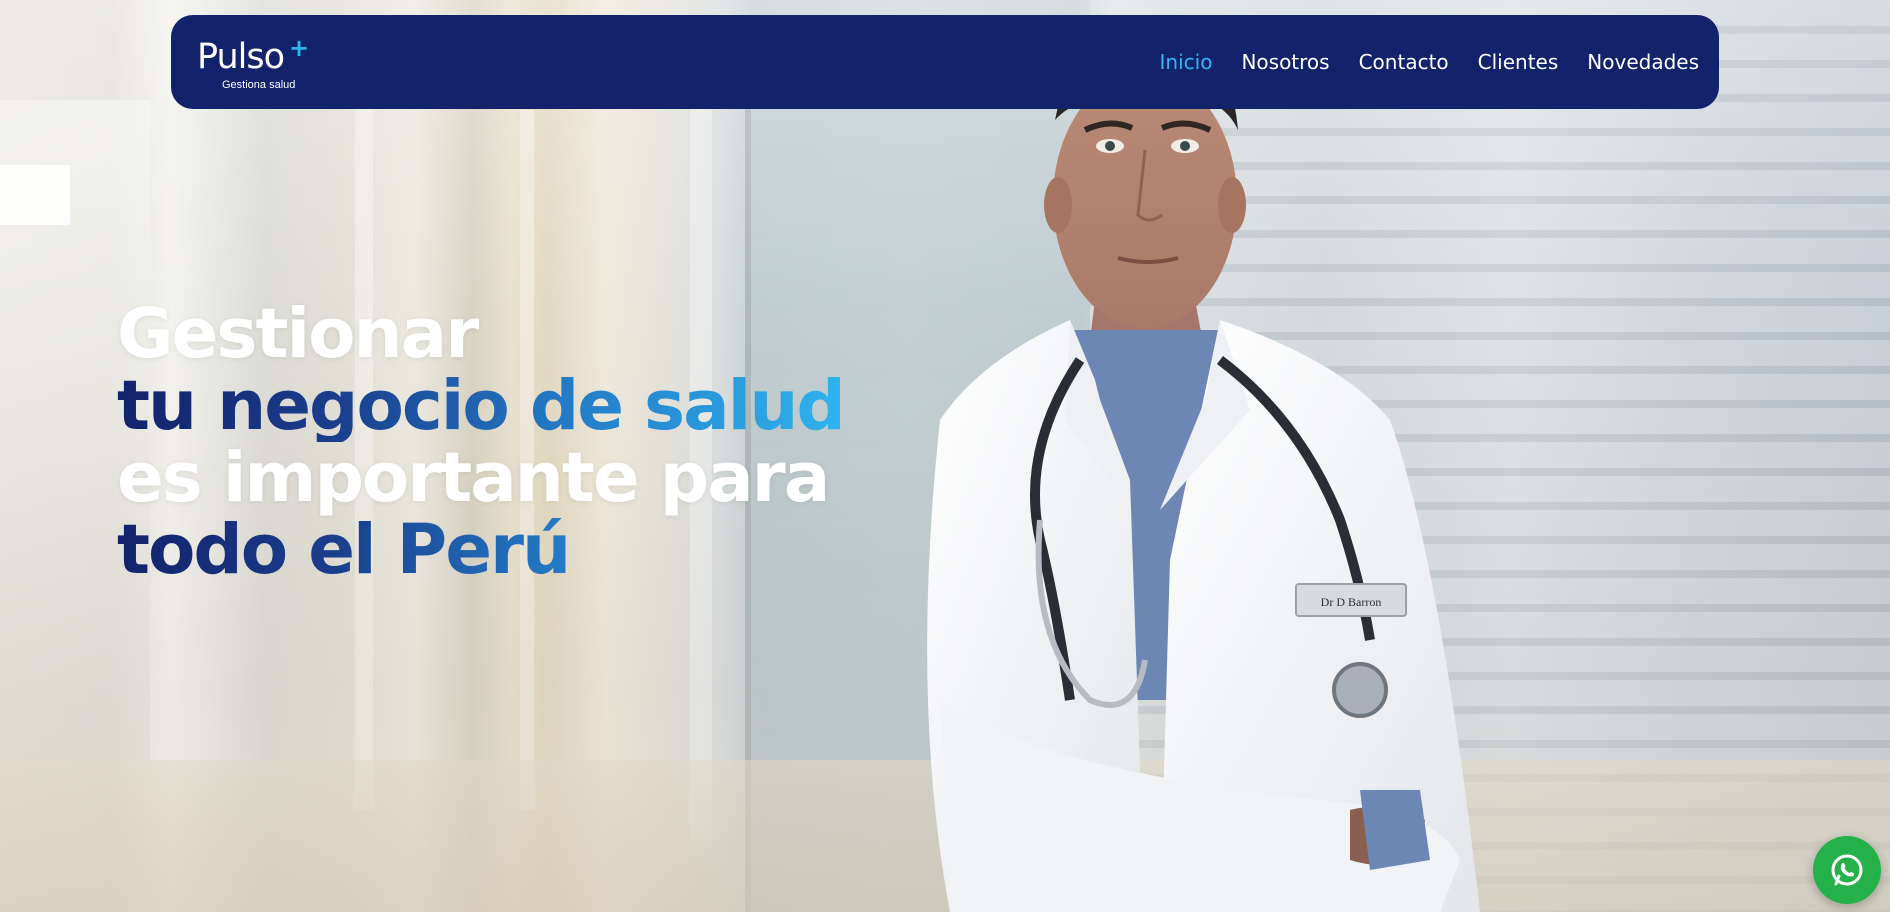  I want to click on logo-wordmark: Pulso, so click(241, 57).